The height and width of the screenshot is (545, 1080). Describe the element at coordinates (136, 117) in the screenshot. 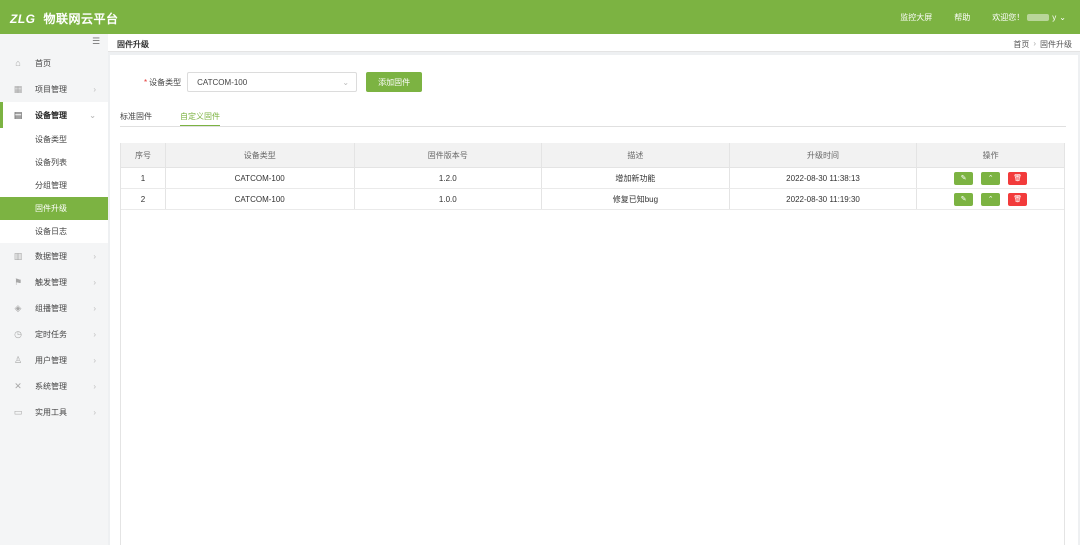

I see `tab-standard-firmware: 标准固件` at that location.